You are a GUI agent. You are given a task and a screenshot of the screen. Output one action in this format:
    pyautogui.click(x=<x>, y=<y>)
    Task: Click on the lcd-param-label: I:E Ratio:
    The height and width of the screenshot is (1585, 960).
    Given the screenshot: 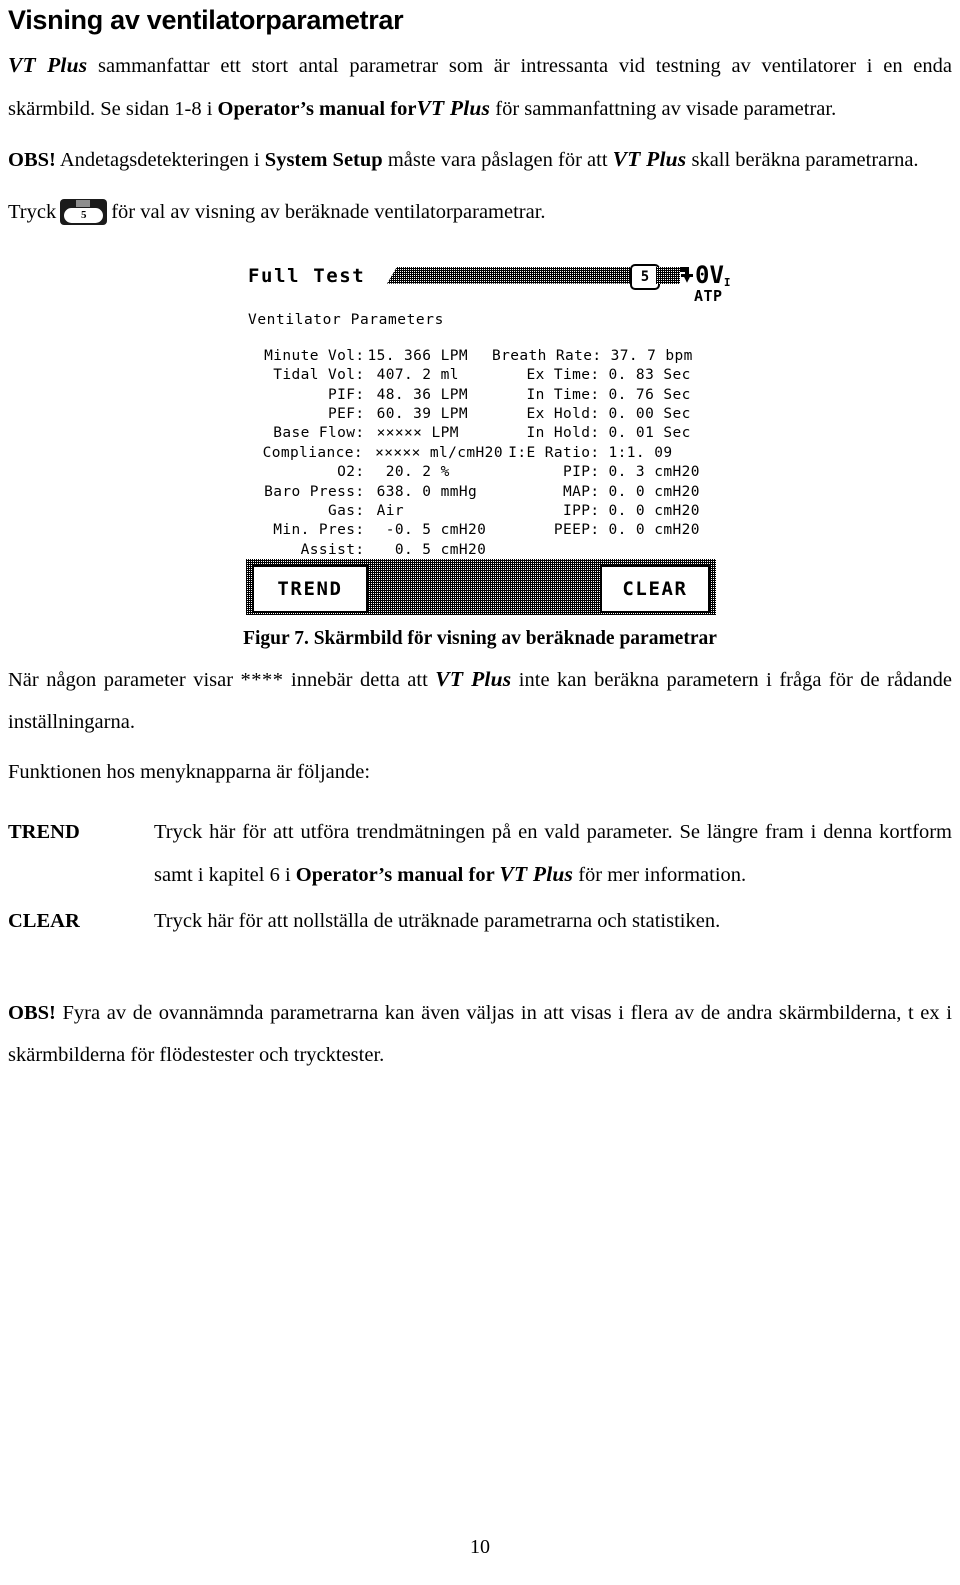 What is the action you would take?
    pyautogui.click(x=554, y=452)
    